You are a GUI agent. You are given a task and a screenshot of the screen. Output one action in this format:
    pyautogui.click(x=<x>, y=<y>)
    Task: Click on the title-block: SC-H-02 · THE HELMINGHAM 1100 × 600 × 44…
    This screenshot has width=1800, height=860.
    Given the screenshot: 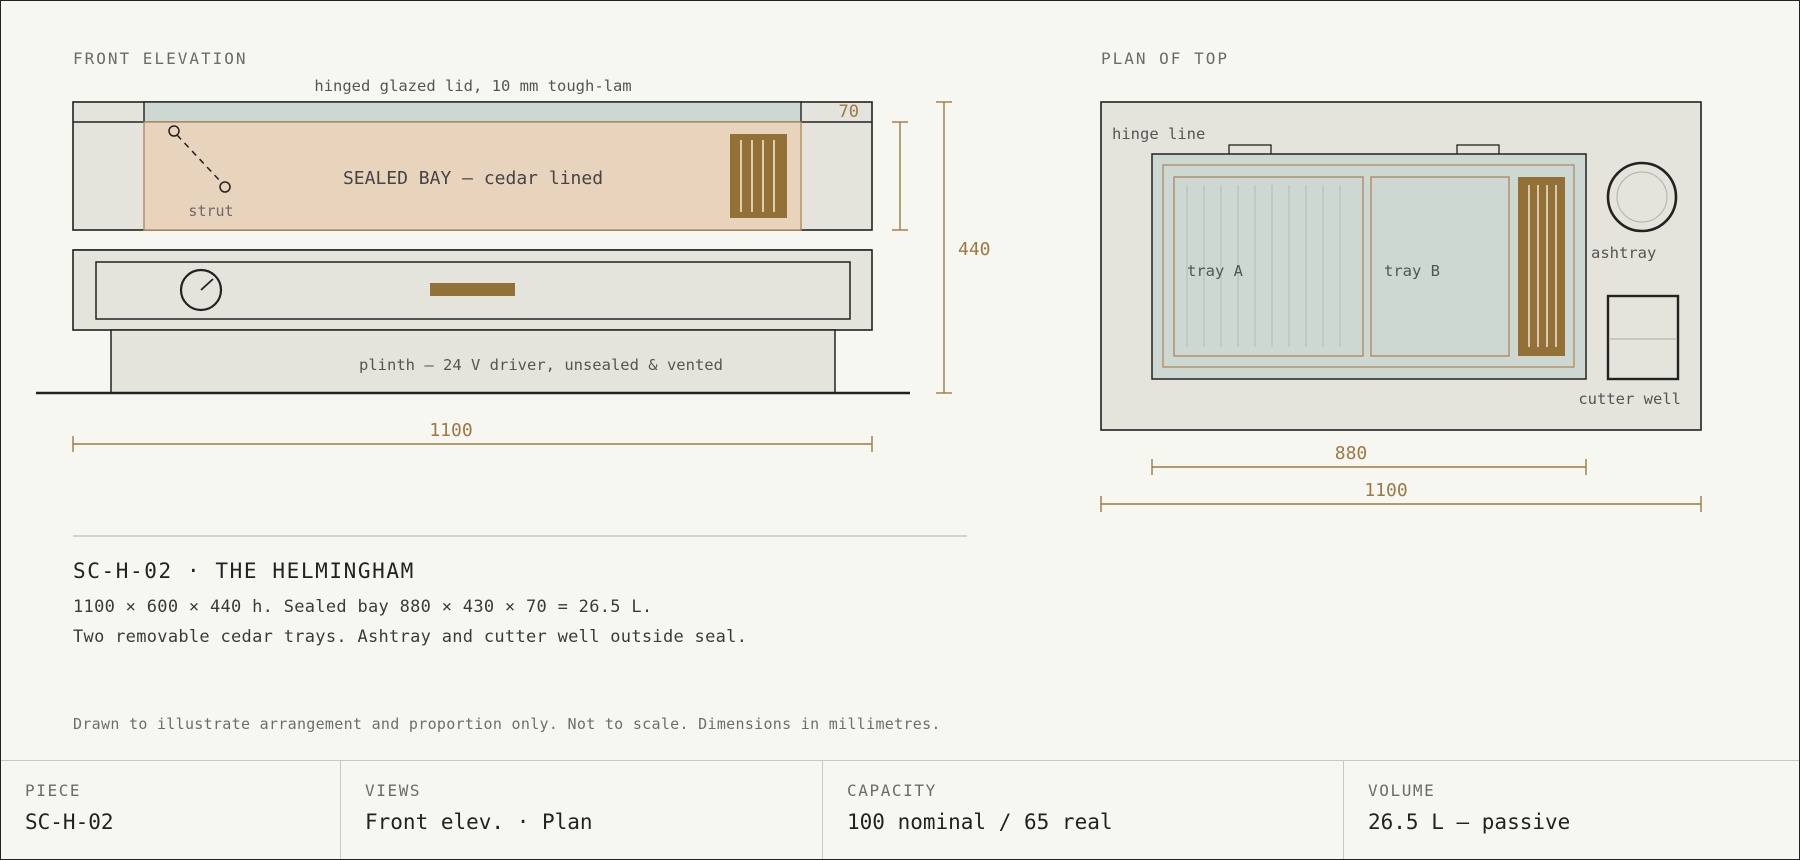 What is the action you would take?
    pyautogui.click(x=410, y=603)
    